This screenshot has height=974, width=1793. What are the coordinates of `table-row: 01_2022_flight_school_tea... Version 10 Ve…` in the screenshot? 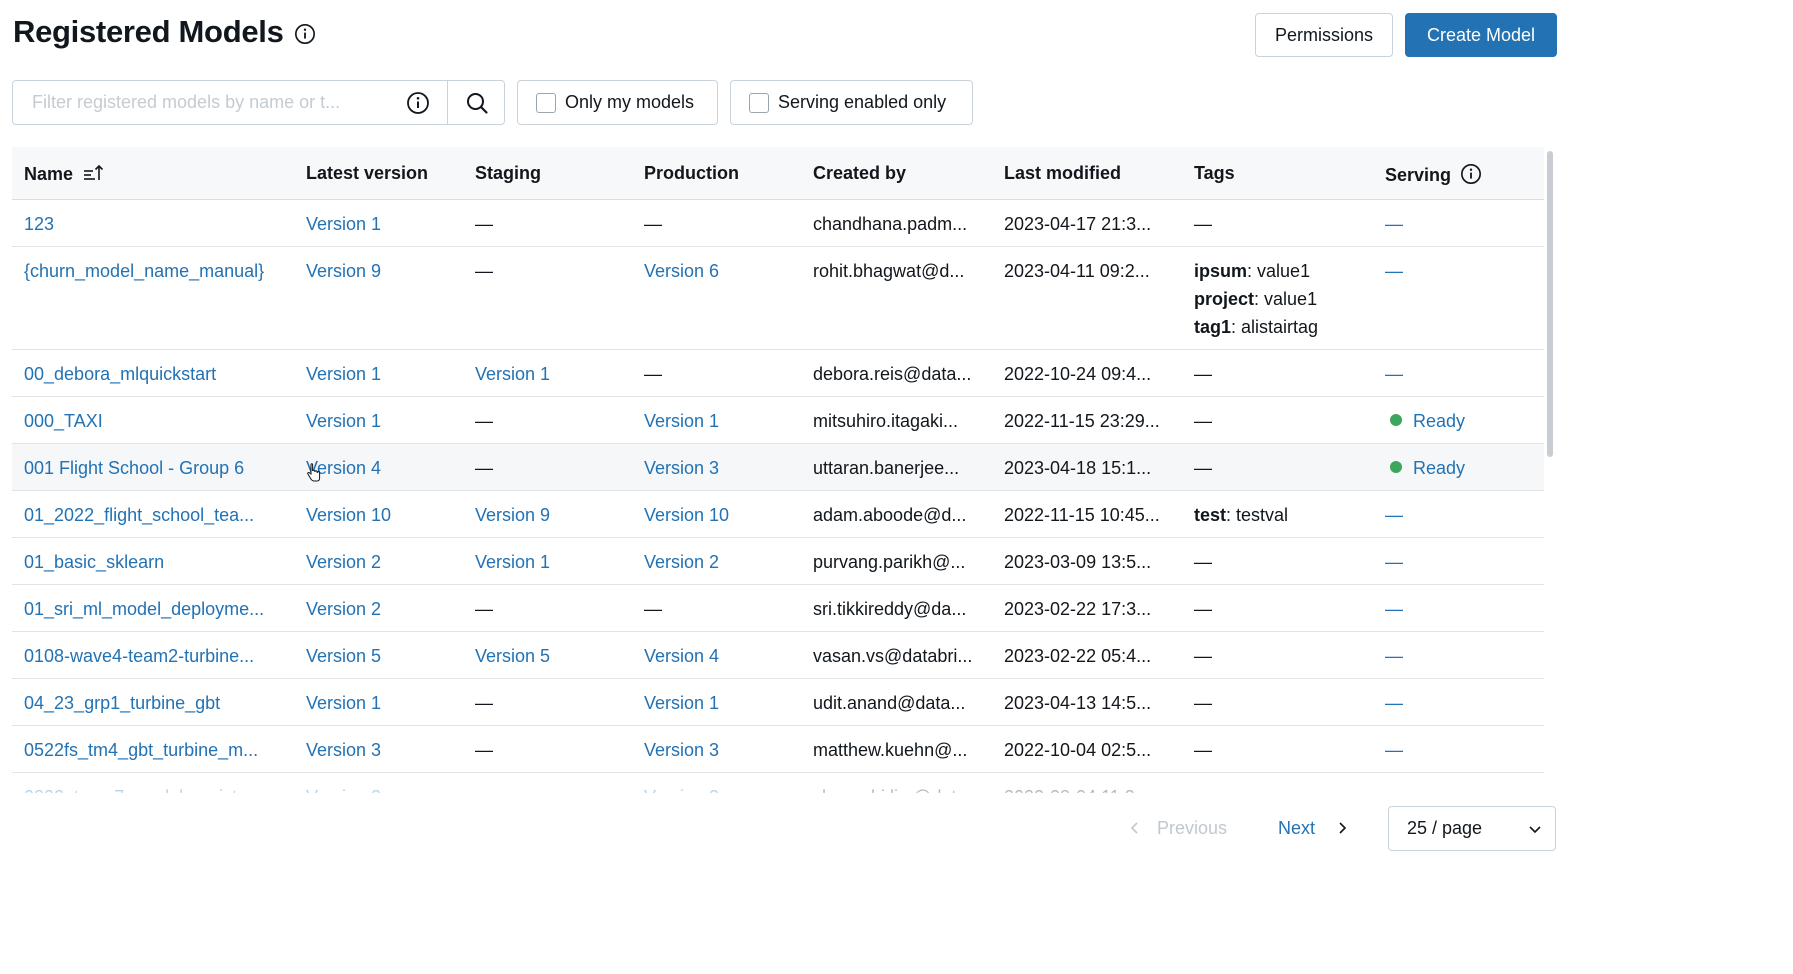 It's located at (778, 514).